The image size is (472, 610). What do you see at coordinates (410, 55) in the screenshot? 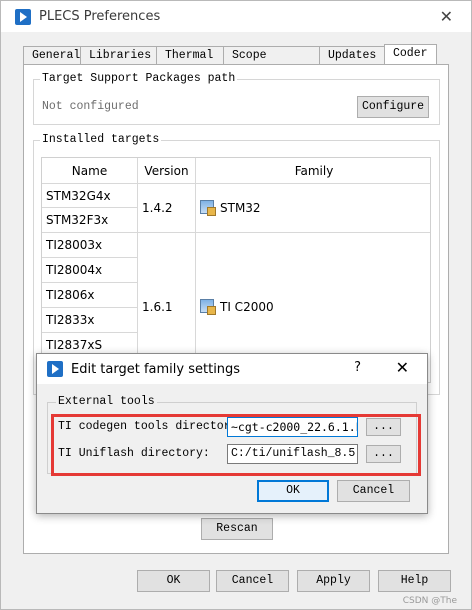
I see `tab-coder: Coder` at bounding box center [410, 55].